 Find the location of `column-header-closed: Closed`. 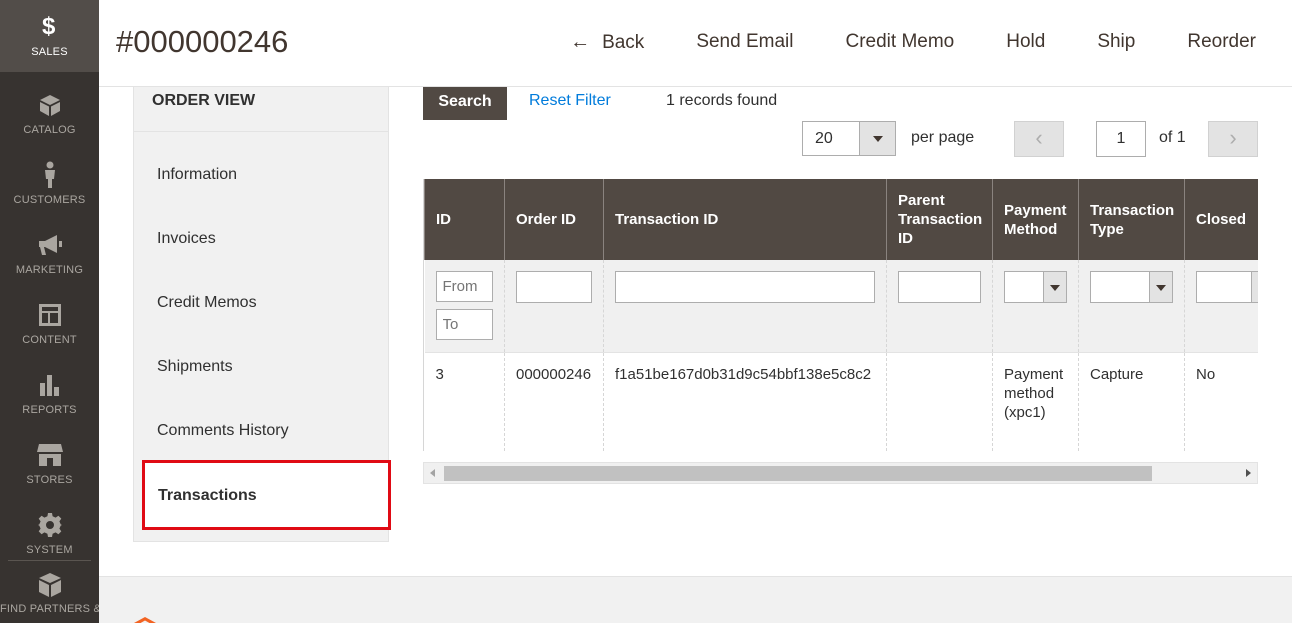

column-header-closed: Closed is located at coordinates (1221, 219).